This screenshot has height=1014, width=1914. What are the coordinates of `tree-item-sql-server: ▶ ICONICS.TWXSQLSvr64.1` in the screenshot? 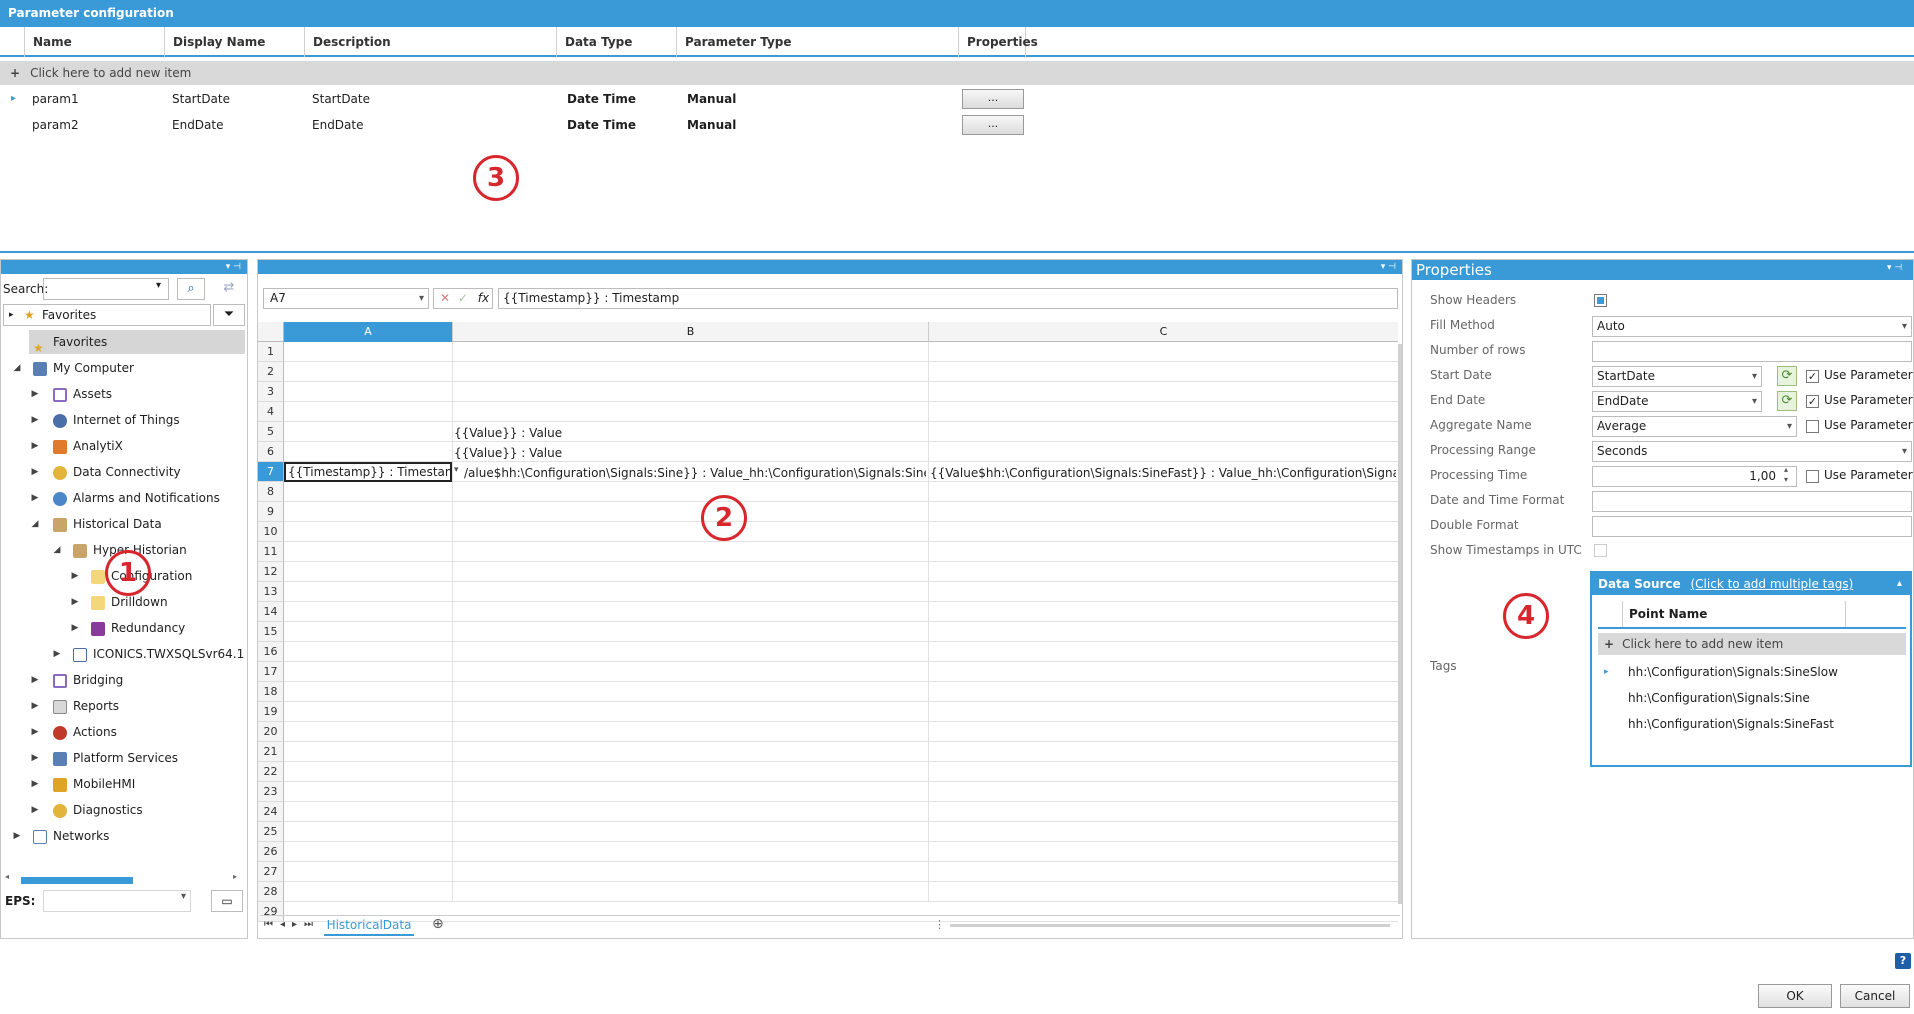 It's located at (147, 654).